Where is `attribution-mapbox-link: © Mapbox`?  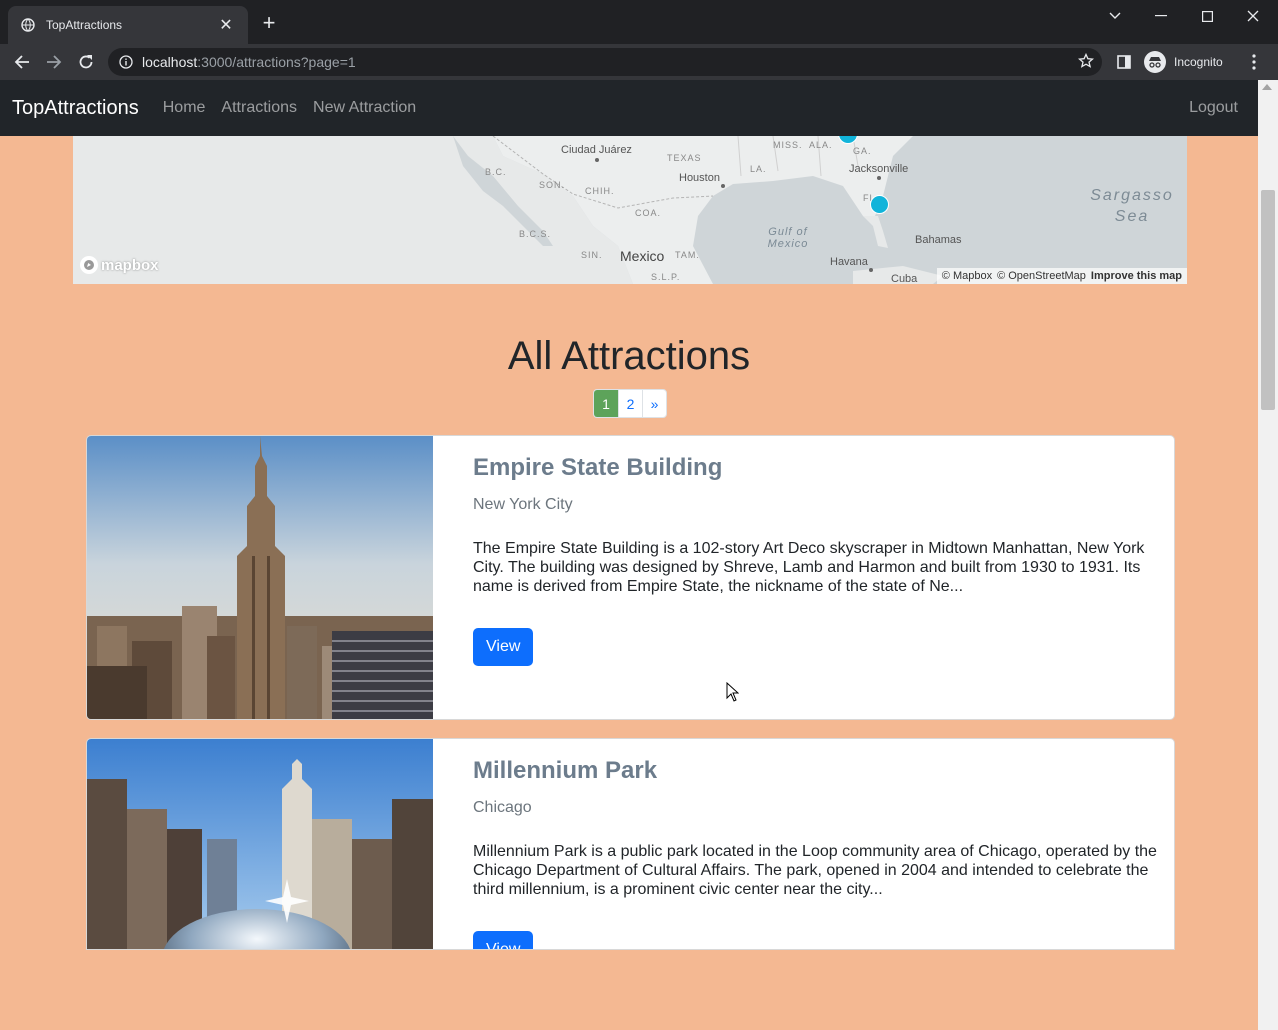
attribution-mapbox-link: © Mapbox is located at coordinates (967, 276).